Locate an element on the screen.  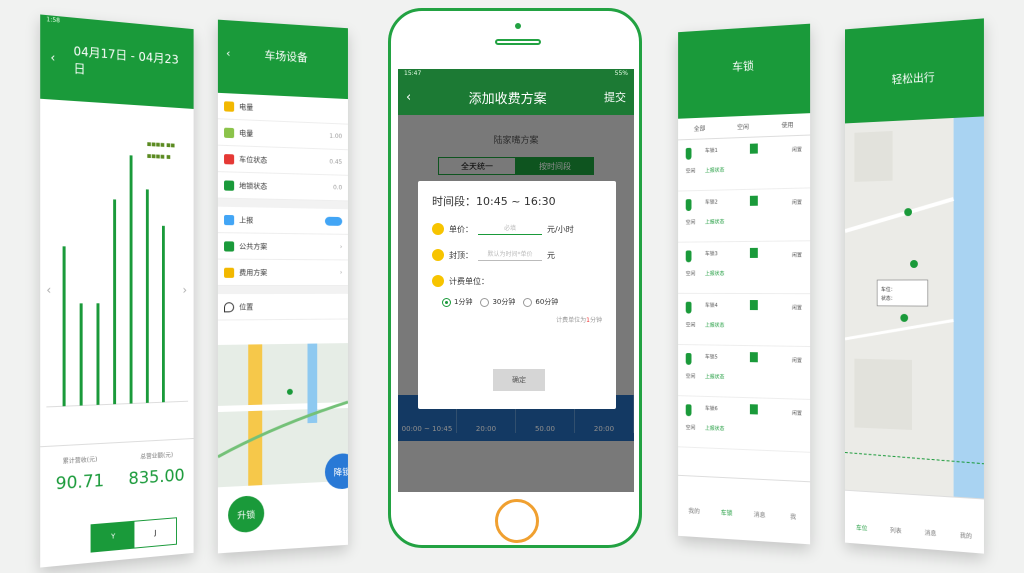
summary-right-value: 835.00 is located at coordinates (156, 477).